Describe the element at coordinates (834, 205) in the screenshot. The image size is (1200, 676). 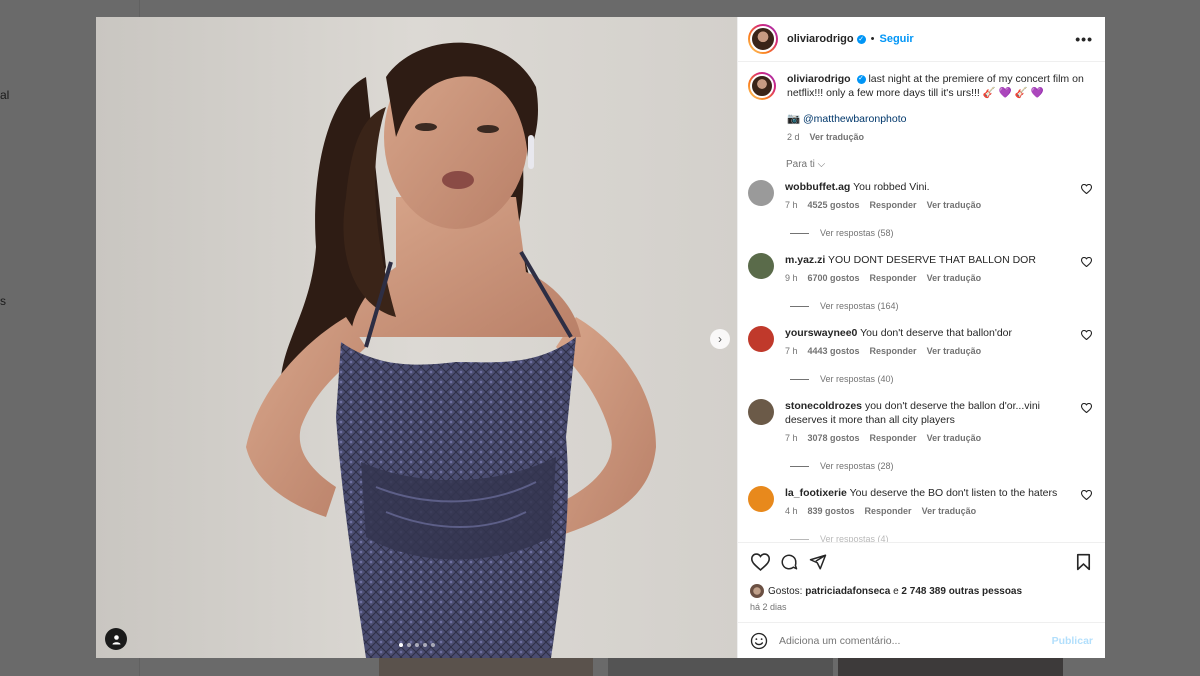
I see `comment-likes: 4525 gostos` at that location.